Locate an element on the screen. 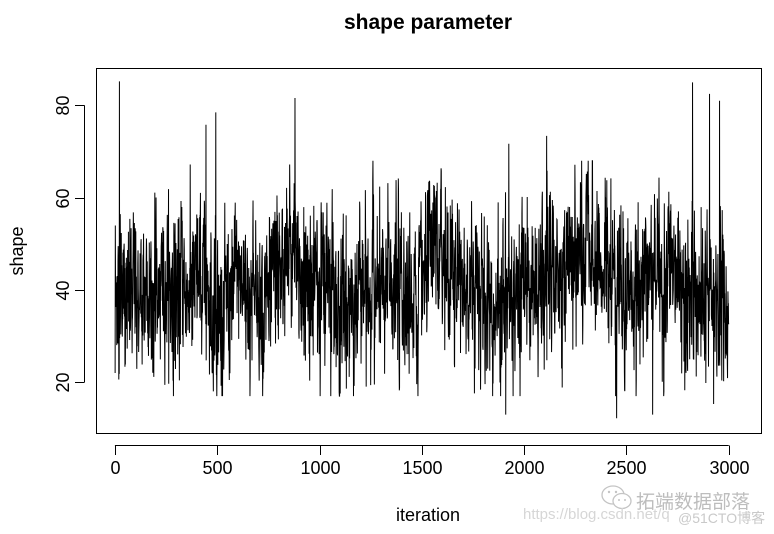 This screenshot has width=774, height=534. x-tick-label: 2500 is located at coordinates (626, 468).